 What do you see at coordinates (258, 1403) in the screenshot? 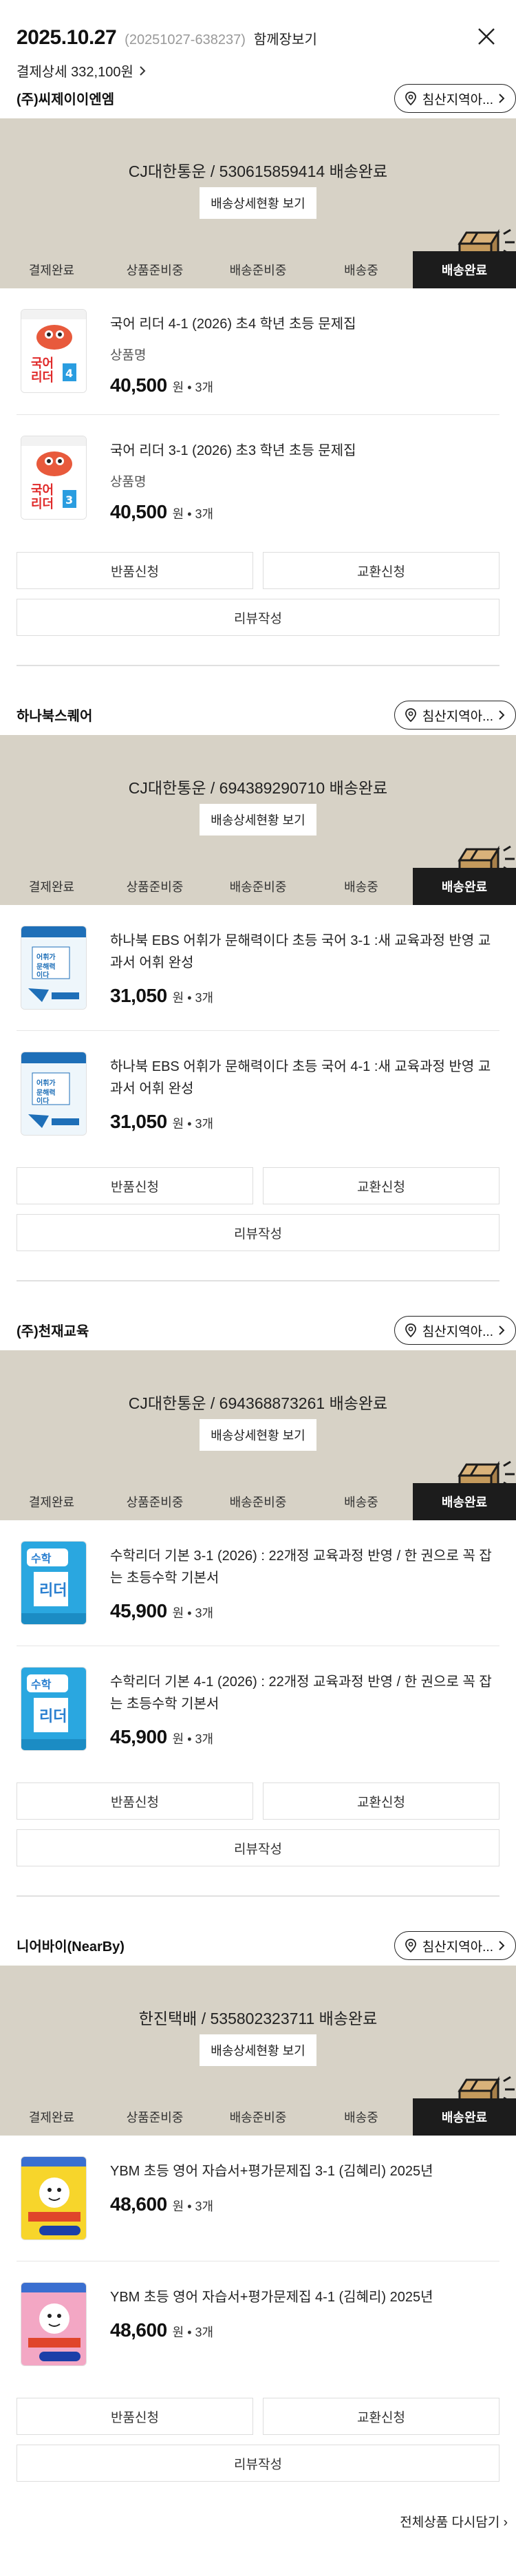
I see `carrier-tracking-text: CJ대한통운 / 694368873261 배송완료` at bounding box center [258, 1403].